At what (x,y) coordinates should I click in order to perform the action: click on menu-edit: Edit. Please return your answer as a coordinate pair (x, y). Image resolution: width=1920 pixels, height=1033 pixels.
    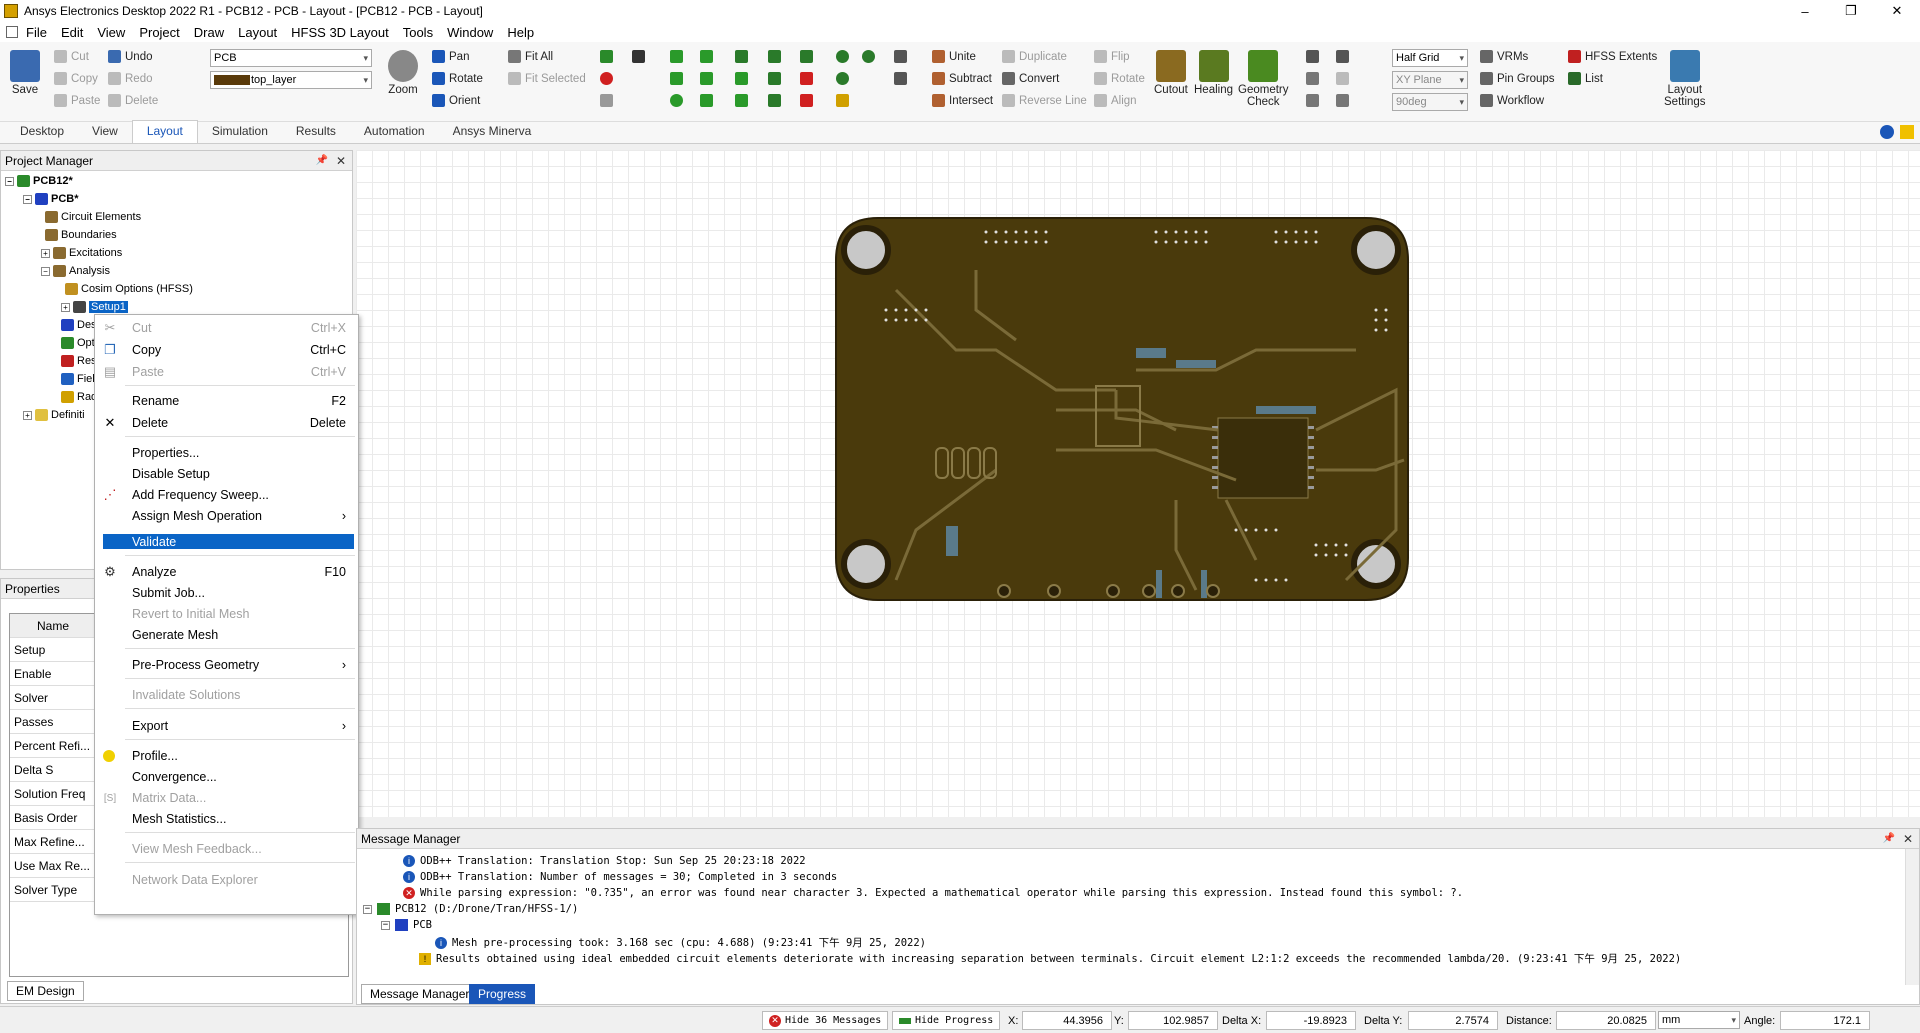
    Looking at the image, I should click on (72, 32).